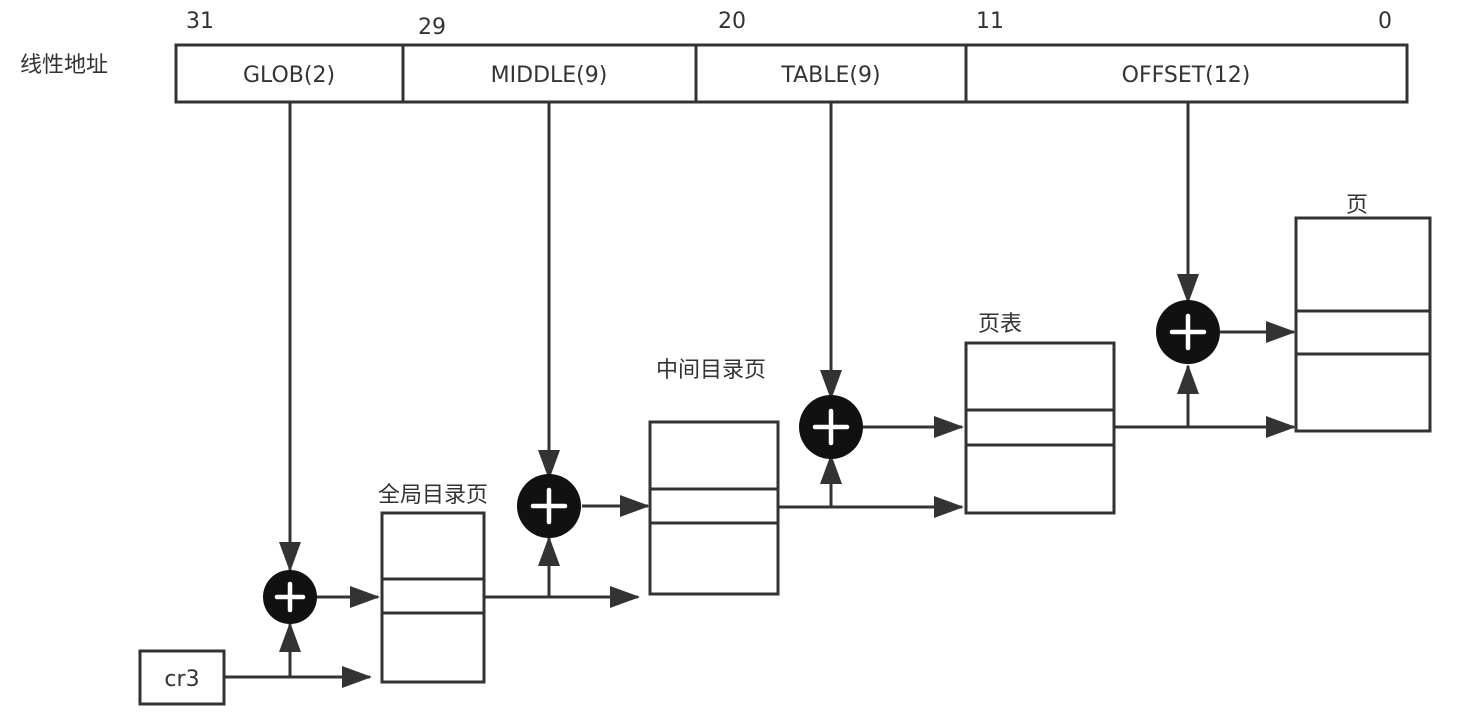 Image resolution: width=1472 pixels, height=722 pixels. What do you see at coordinates (1357, 205) in the screenshot?
I see `page-label: 页` at bounding box center [1357, 205].